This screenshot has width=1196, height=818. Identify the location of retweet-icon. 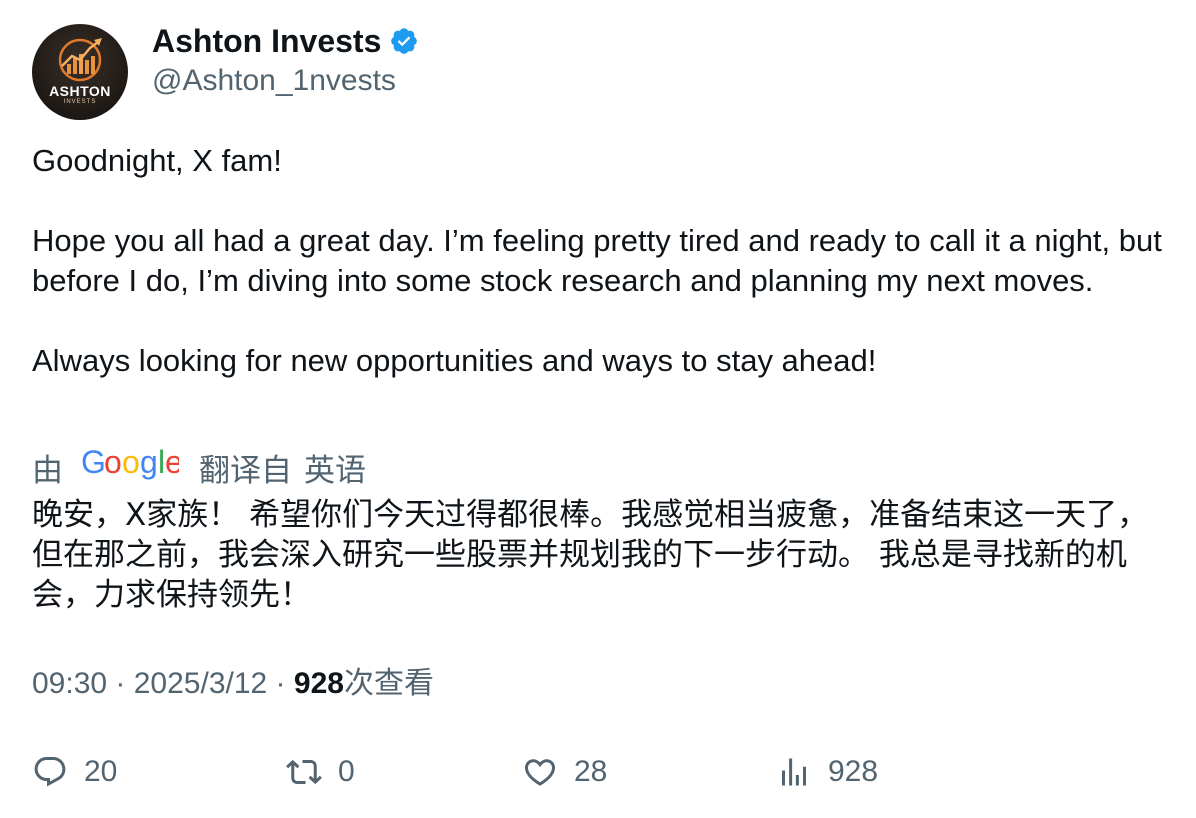
(304, 772).